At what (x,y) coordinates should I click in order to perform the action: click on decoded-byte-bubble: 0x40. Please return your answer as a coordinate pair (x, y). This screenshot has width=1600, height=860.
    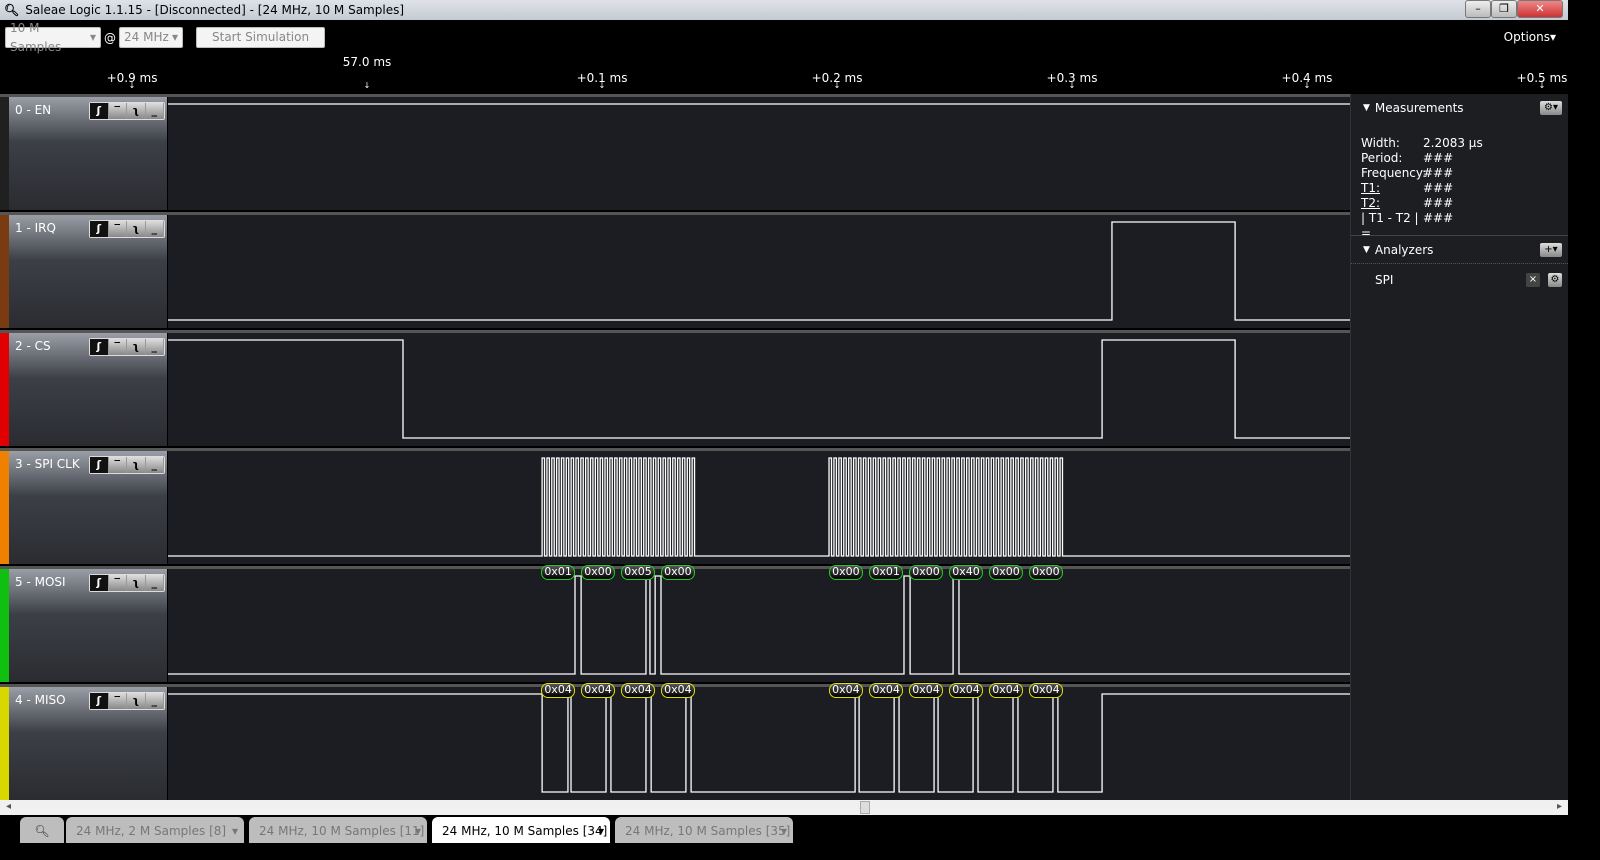
    Looking at the image, I should click on (966, 572).